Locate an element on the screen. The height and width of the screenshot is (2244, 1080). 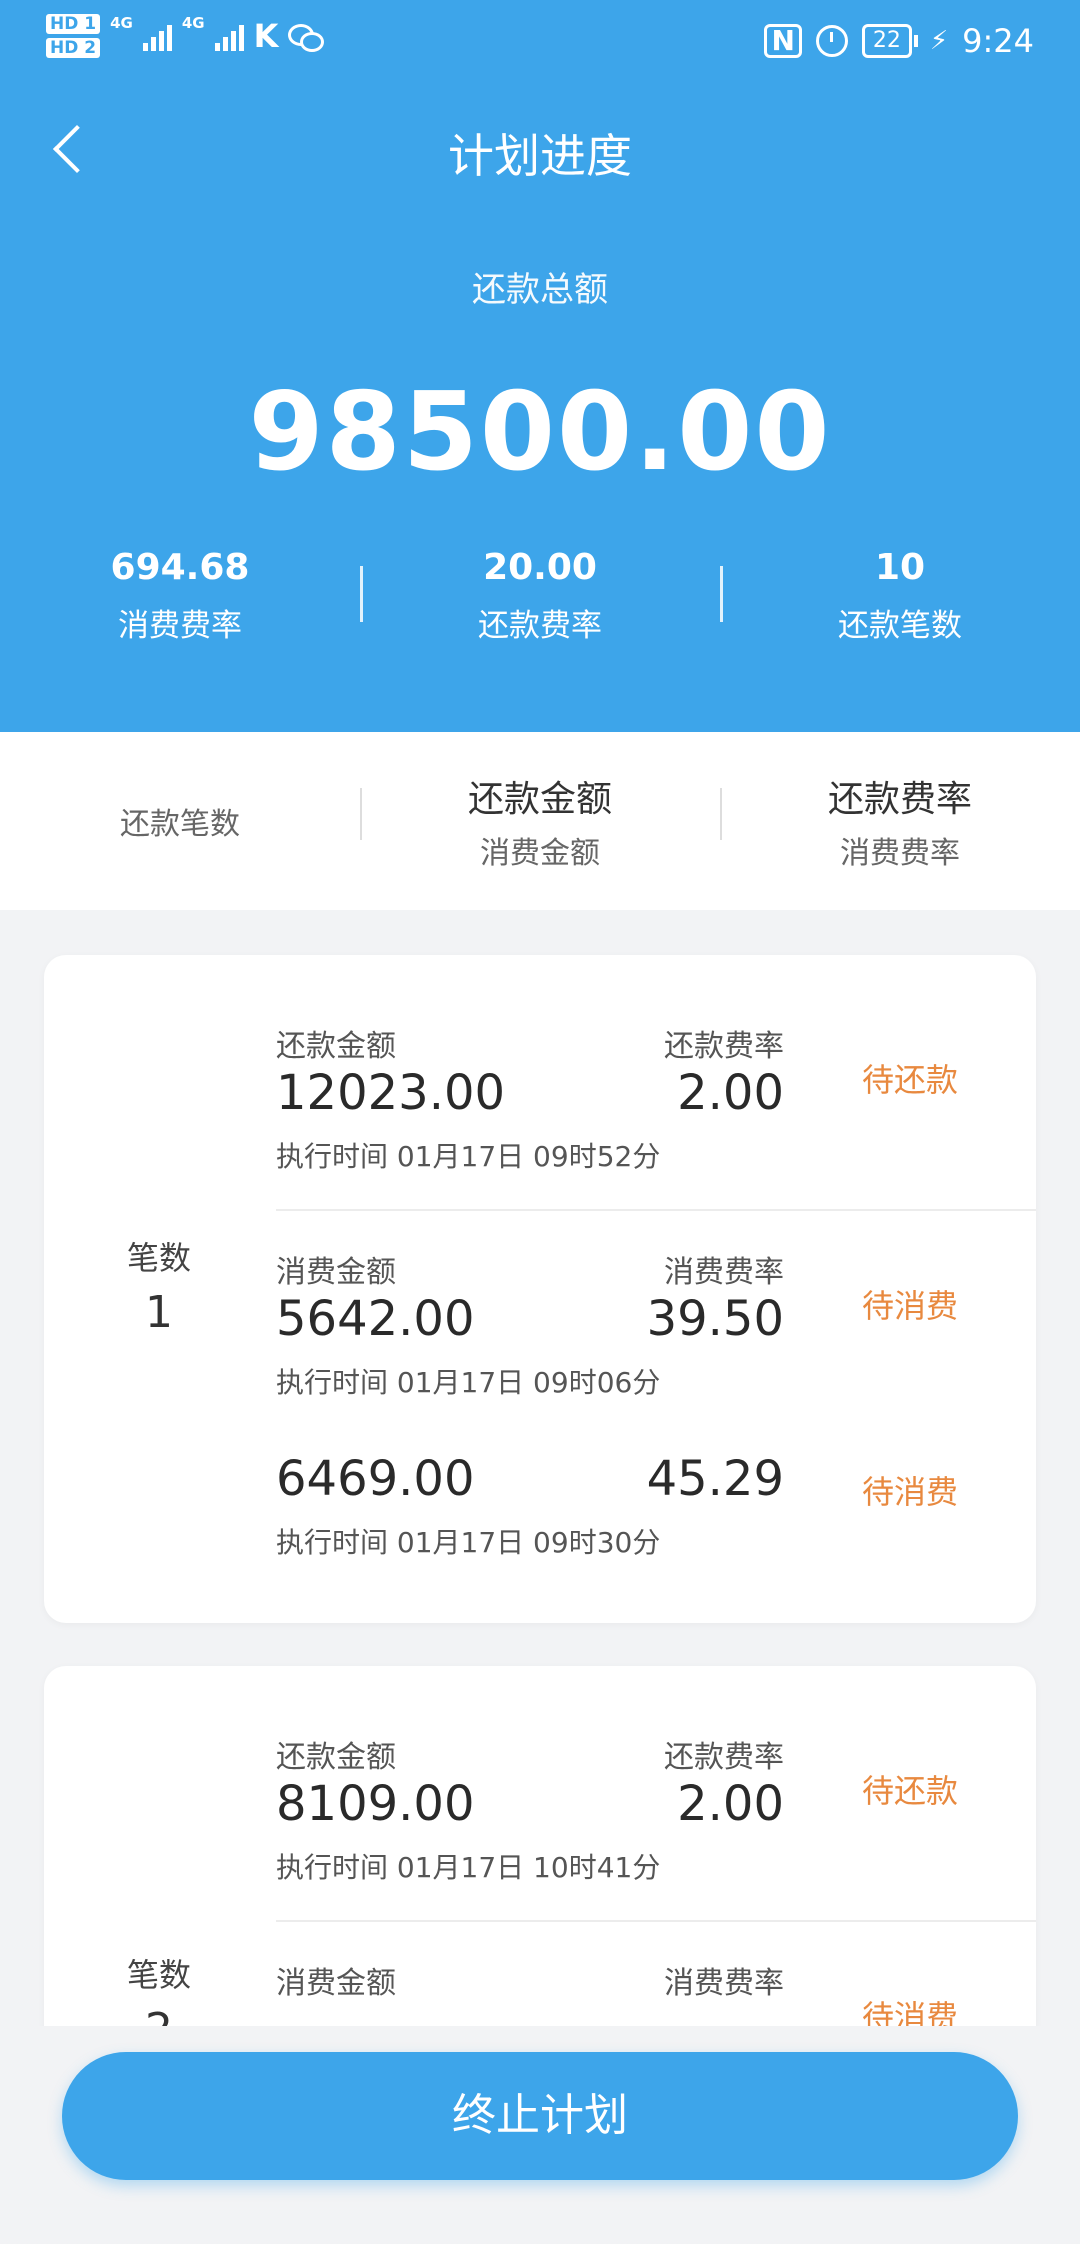
header-col-count: 还款笔数 is located at coordinates (180, 821).